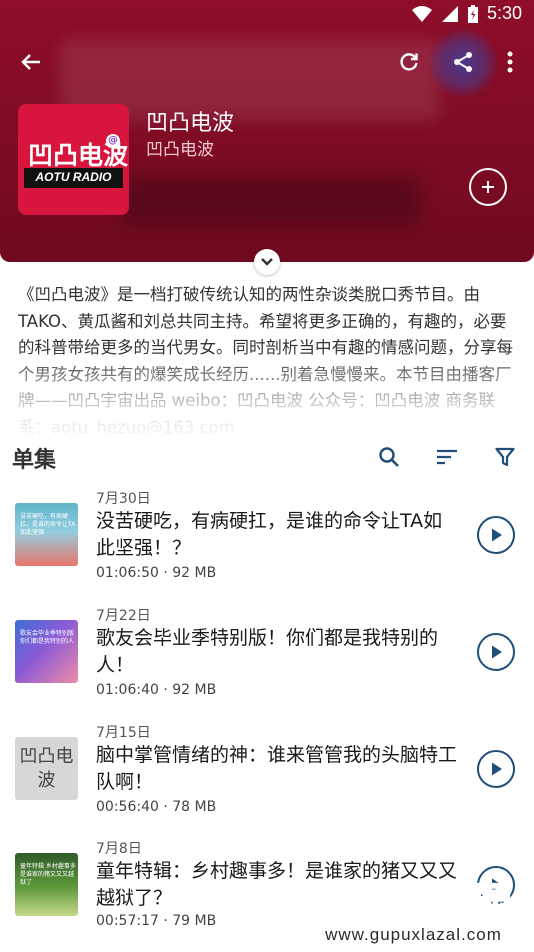  I want to click on subscribe-button, so click(488, 187).